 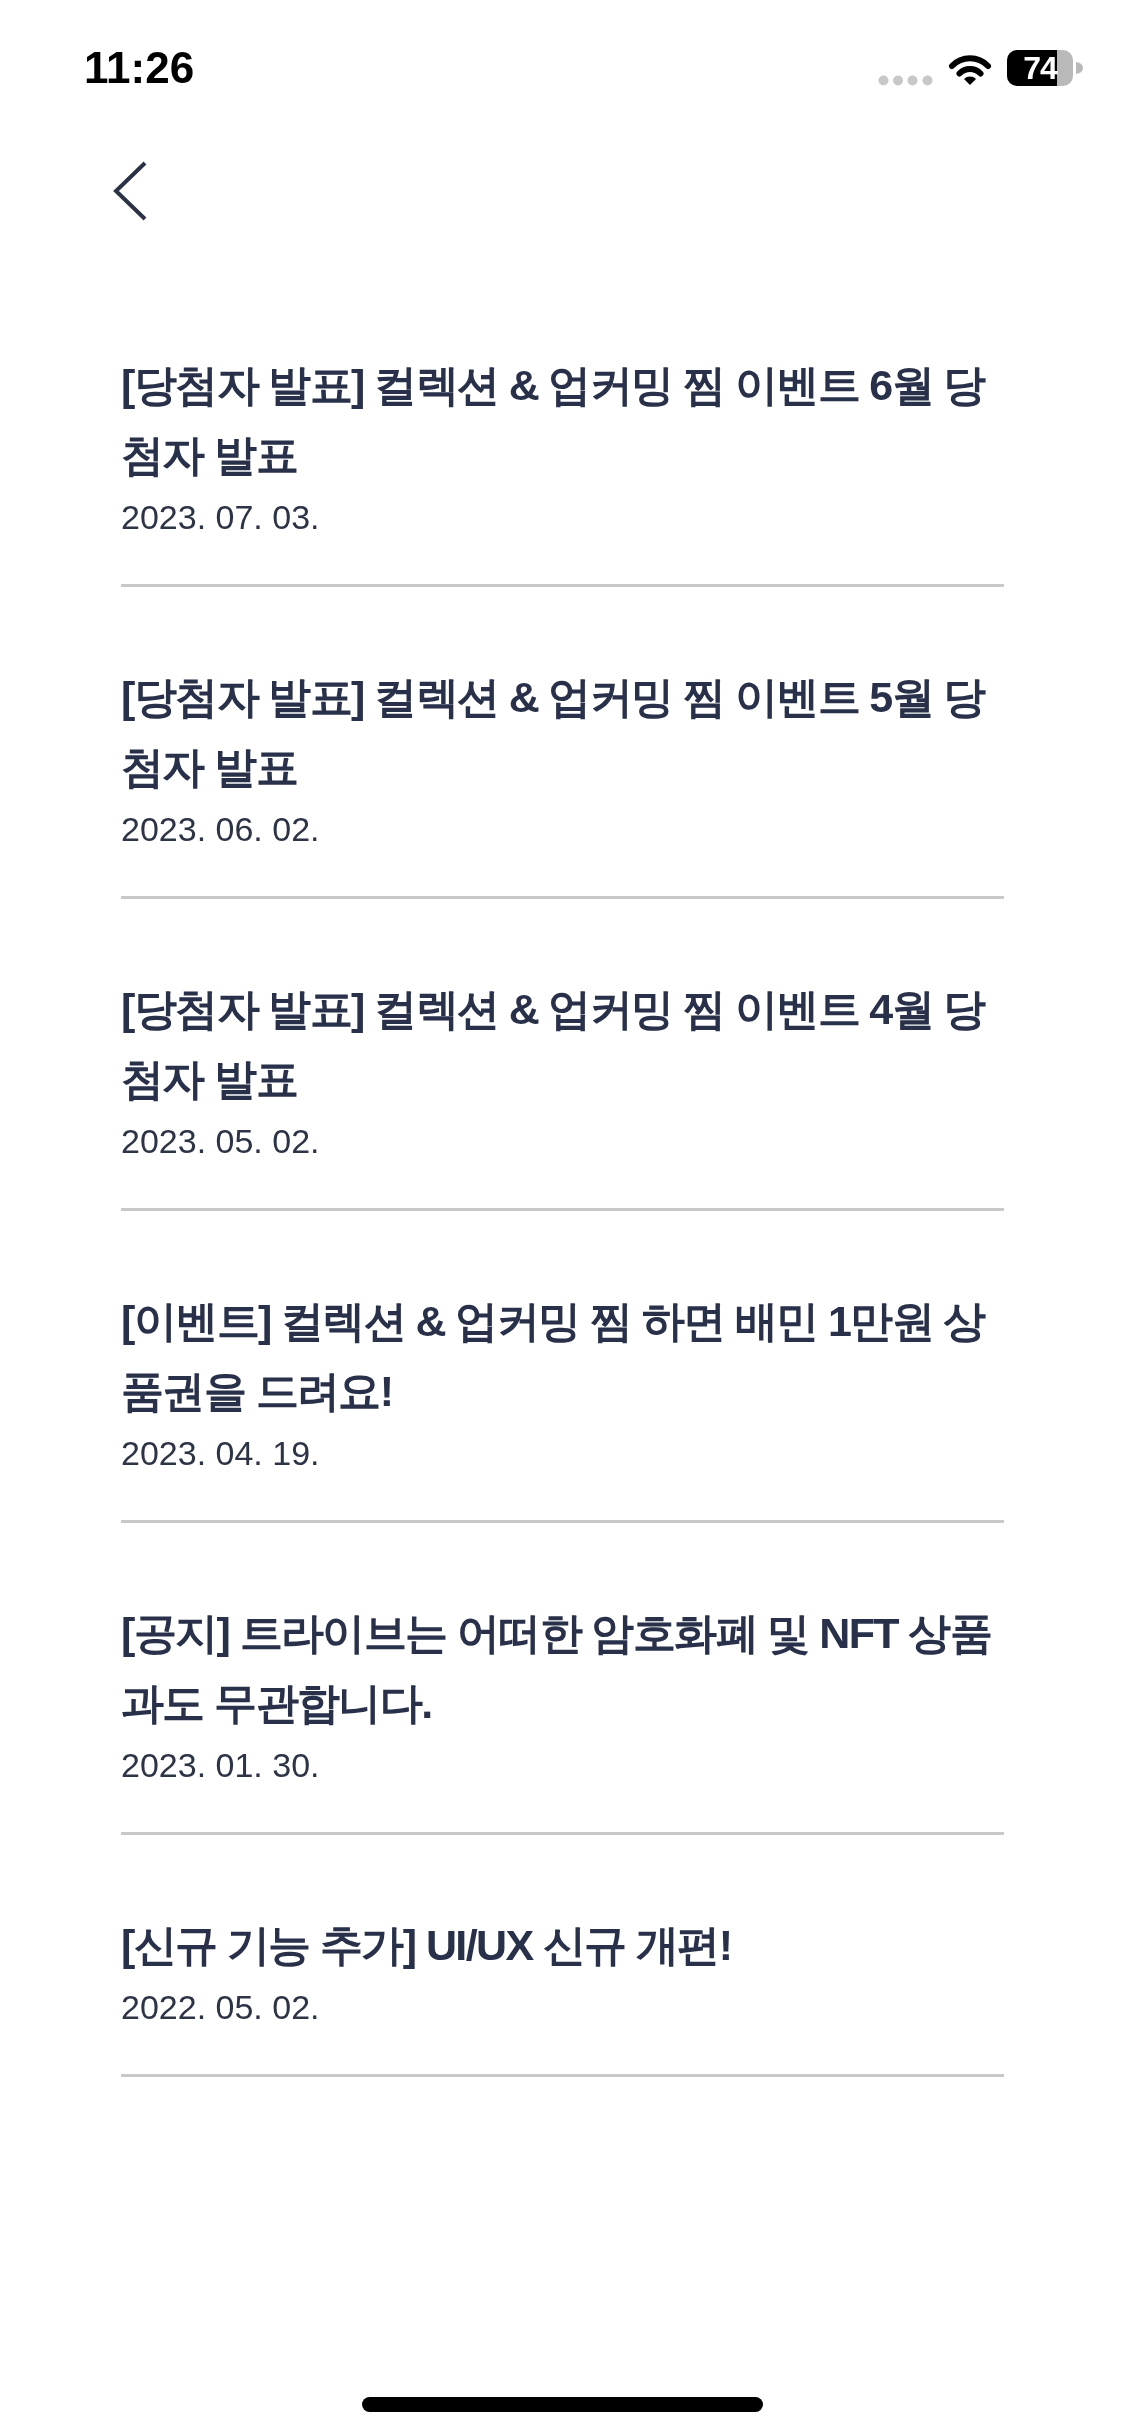 What do you see at coordinates (562, 1668) in the screenshot?
I see `notice-title: [공지] 트라이브는 어떠한 암호화폐 및 NFT 상품과도 무관합니다.` at bounding box center [562, 1668].